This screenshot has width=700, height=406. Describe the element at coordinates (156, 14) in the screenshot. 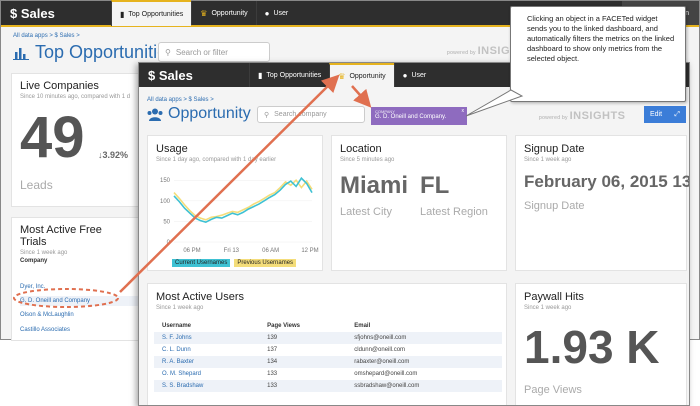

I see `back-tab-label: Top Opportunities` at that location.